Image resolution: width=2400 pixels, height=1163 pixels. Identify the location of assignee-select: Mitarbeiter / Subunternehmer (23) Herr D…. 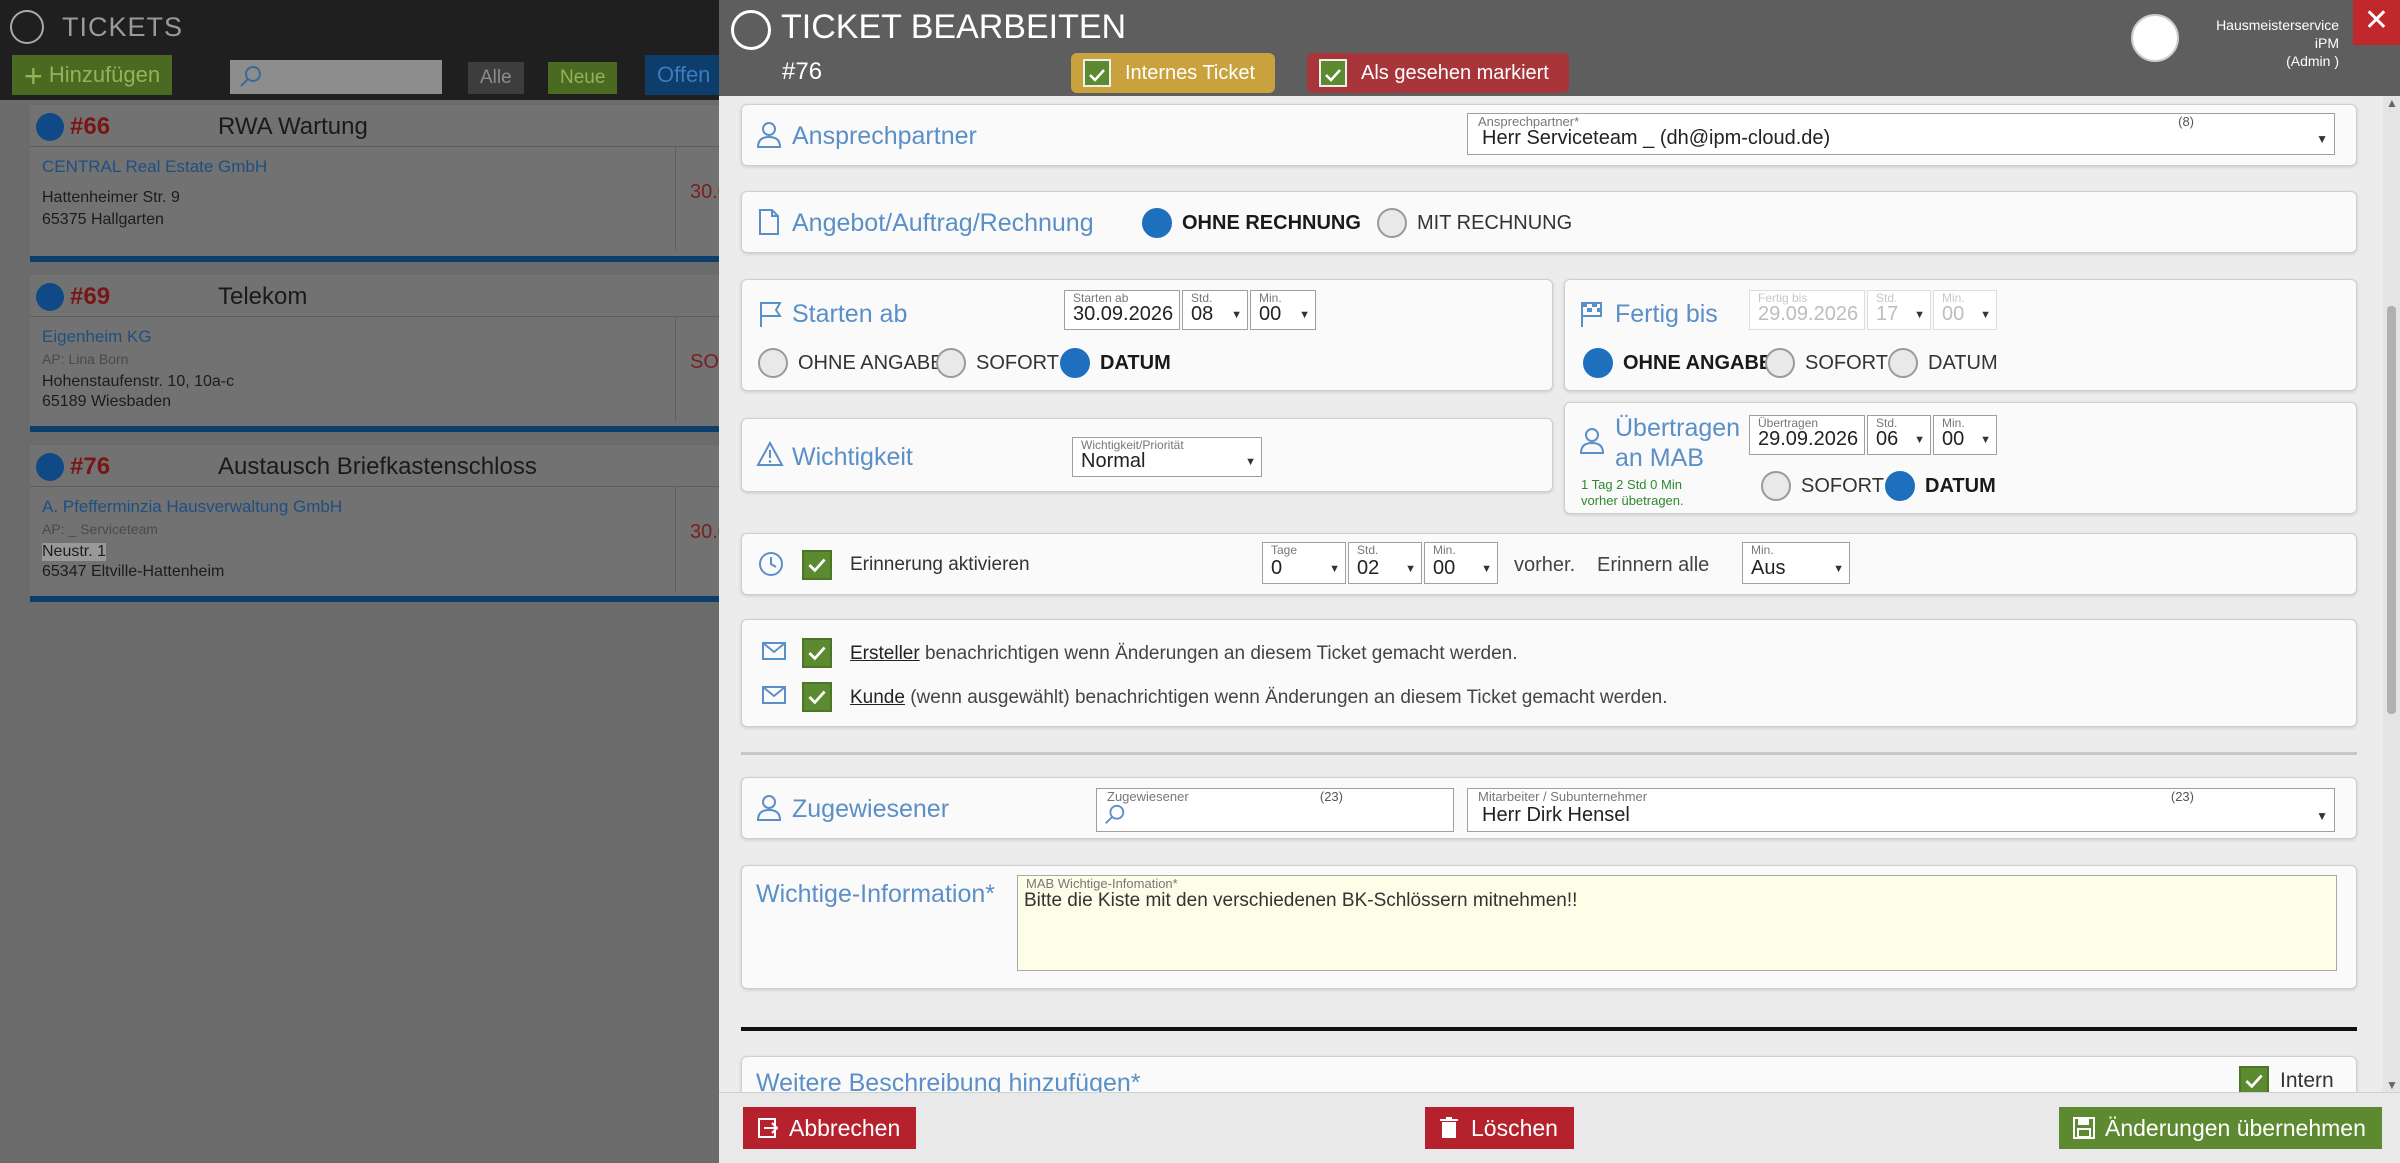
(1901, 810).